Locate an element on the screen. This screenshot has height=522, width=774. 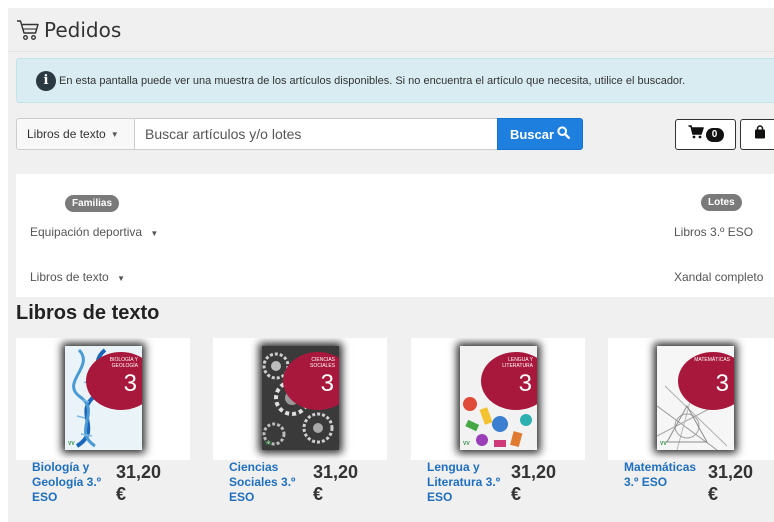
family-item-equipacion-deportiva: Equipación deportiva ▼ is located at coordinates (94, 232).